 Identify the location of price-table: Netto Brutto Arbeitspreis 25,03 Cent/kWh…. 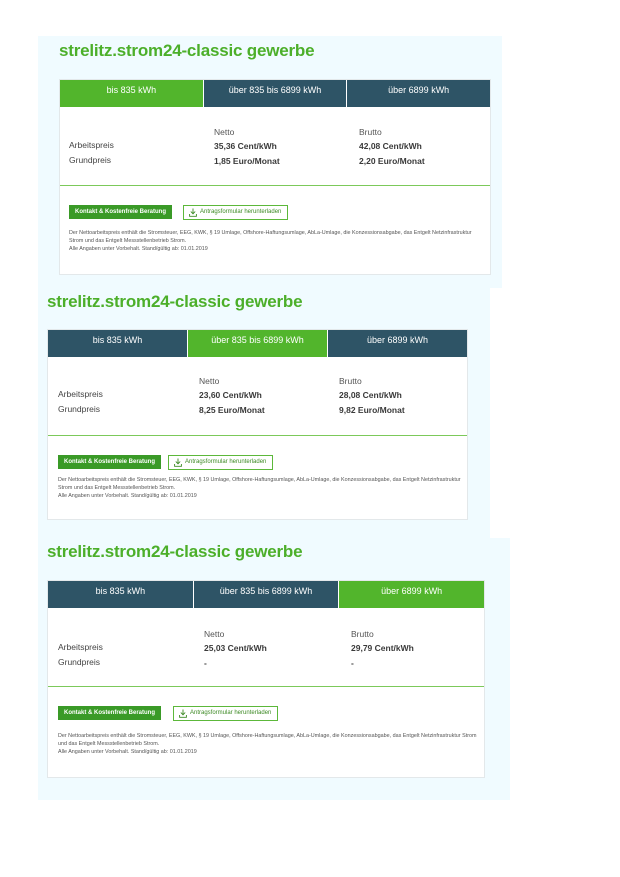
(266, 647).